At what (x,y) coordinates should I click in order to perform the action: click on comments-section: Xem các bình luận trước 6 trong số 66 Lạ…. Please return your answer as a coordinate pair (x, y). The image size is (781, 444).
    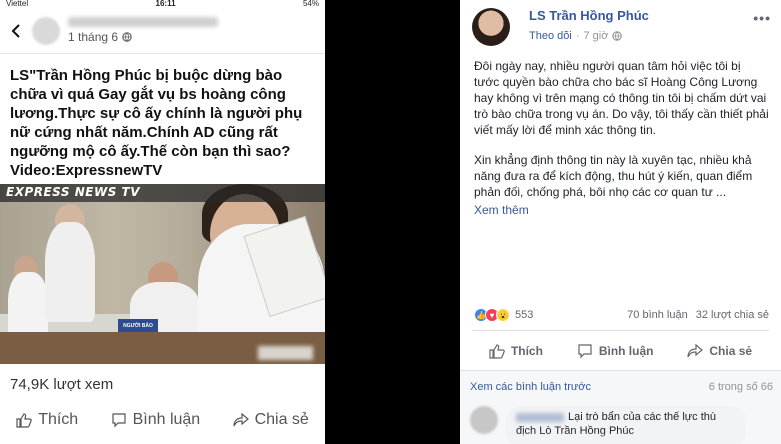
    Looking at the image, I should click on (620, 407).